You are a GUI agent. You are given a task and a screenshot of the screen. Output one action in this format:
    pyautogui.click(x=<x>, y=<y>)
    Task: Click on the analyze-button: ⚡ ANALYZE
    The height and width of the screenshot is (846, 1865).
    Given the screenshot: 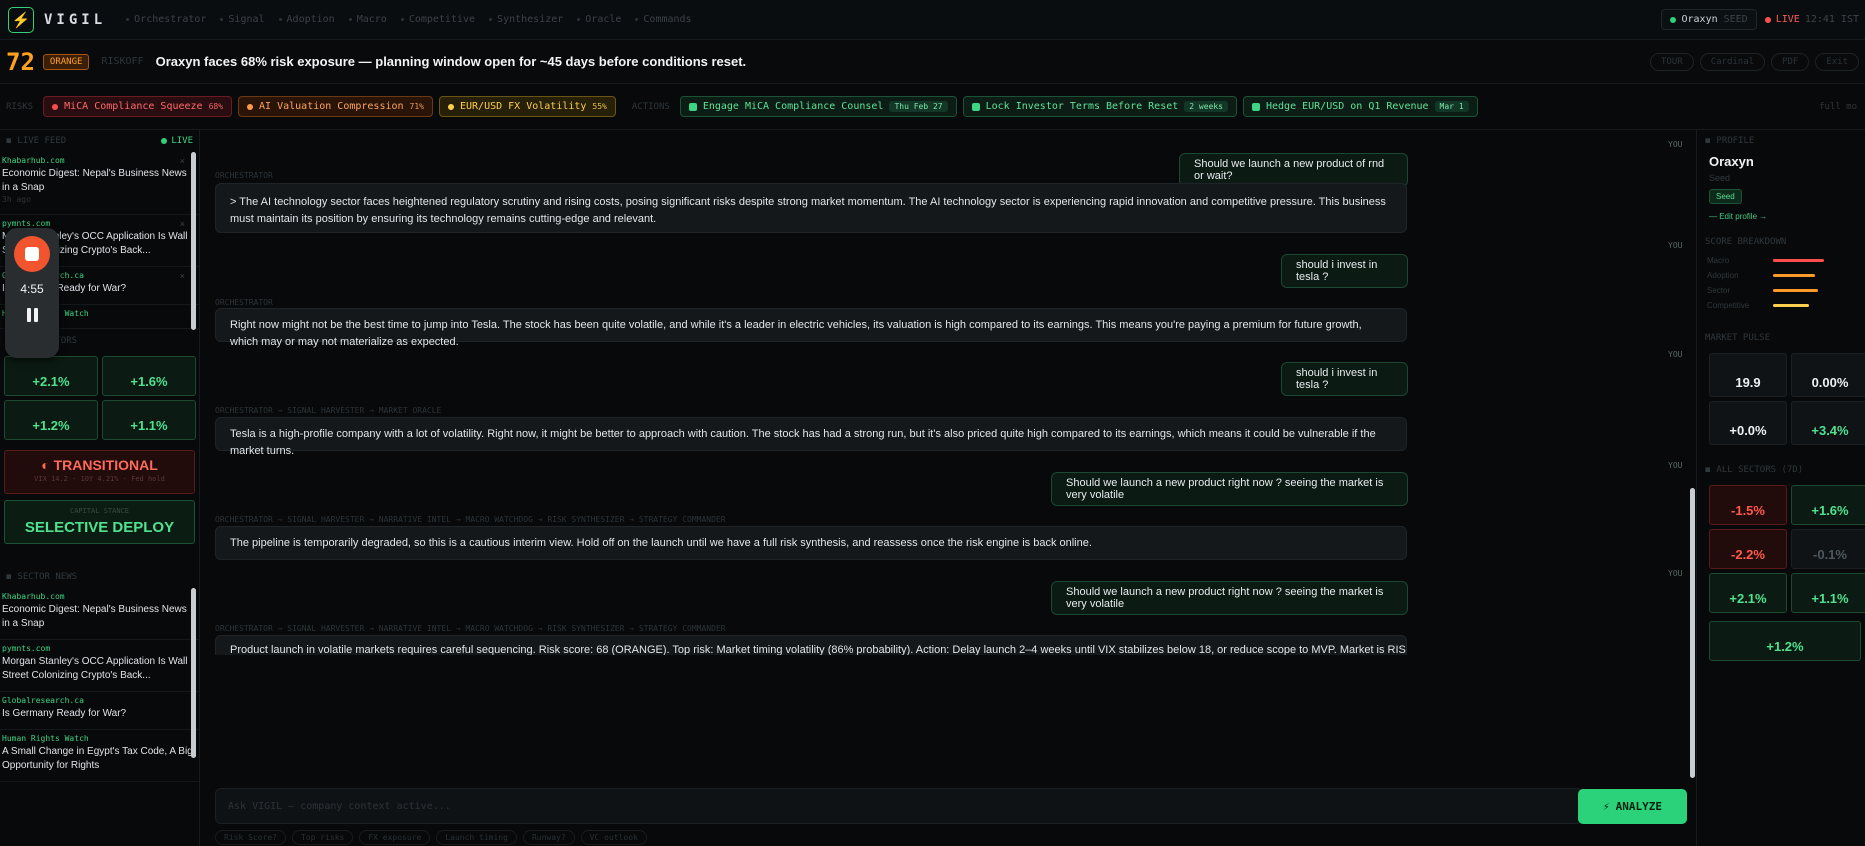 What is the action you would take?
    pyautogui.click(x=1632, y=806)
    